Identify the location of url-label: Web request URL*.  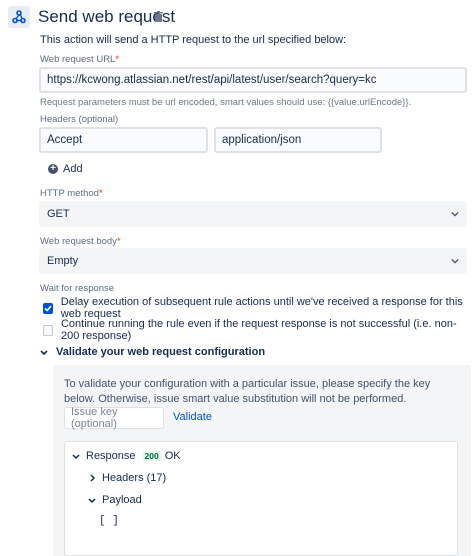
(80, 59).